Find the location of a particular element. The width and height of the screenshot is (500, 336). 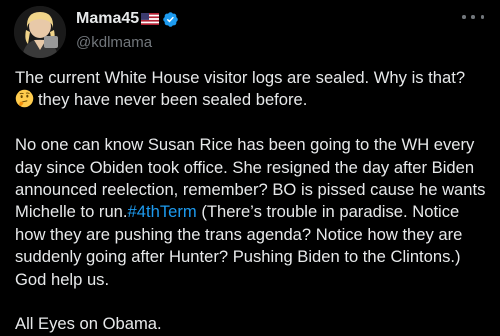

hashtag-link: #4thTerm is located at coordinates (162, 211).